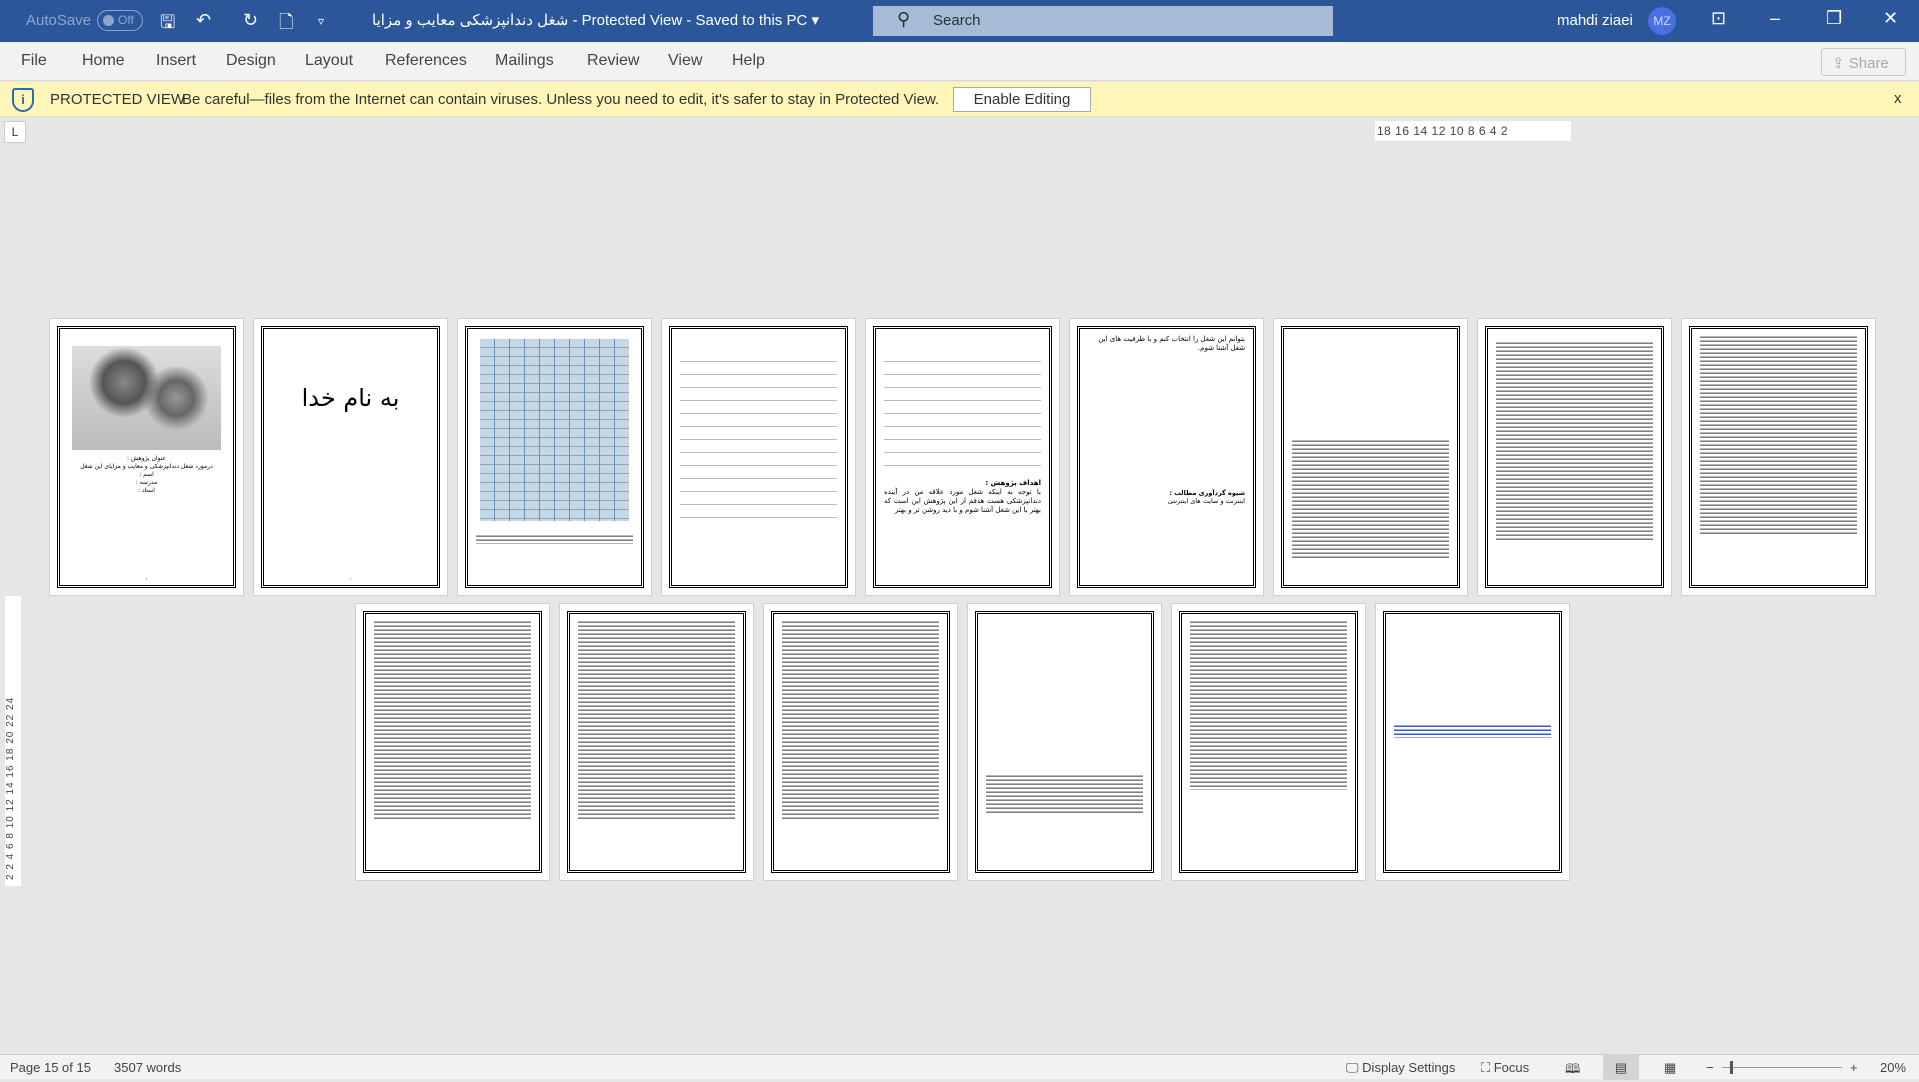  Describe the element at coordinates (1782, 1067) in the screenshot. I see `zoom-slider` at that location.